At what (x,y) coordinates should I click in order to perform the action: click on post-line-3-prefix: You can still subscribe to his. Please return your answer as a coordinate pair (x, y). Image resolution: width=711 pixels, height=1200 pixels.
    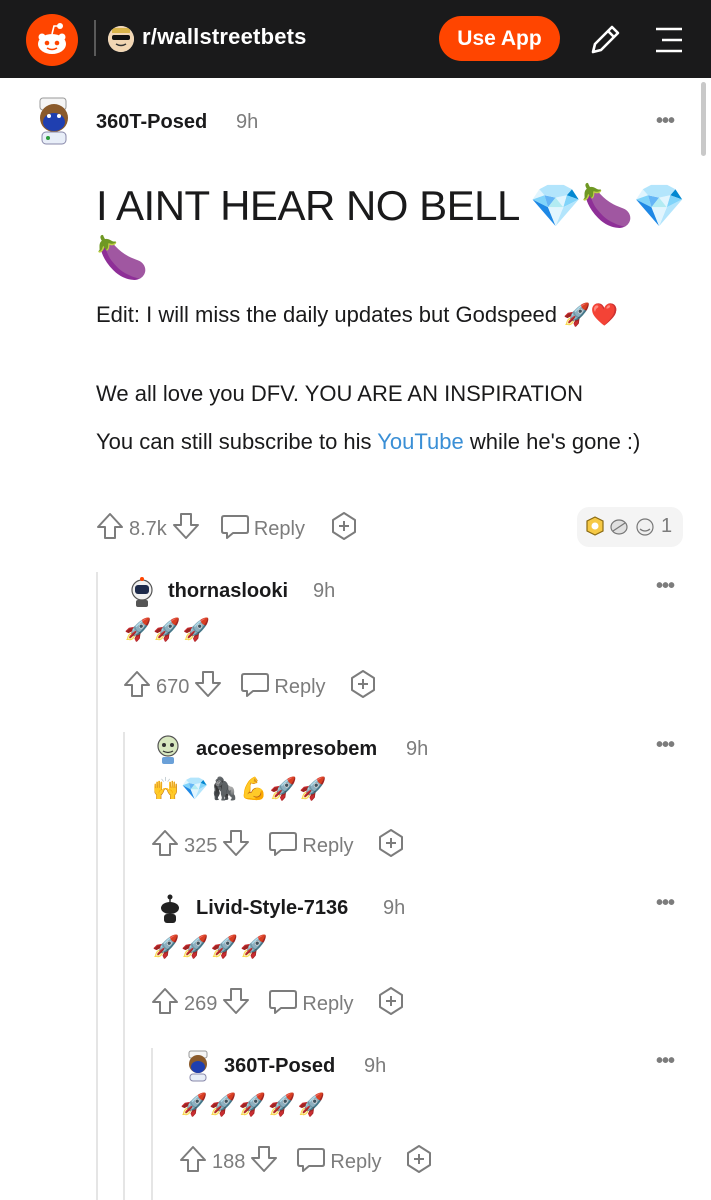
    Looking at the image, I should click on (237, 441).